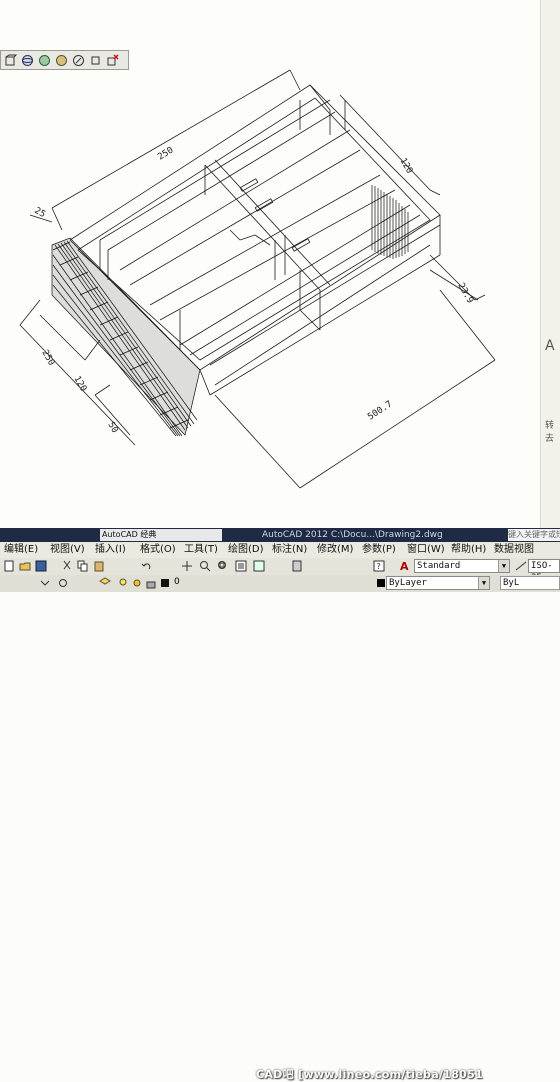 The width and height of the screenshot is (560, 1082). I want to click on paste-icon, so click(99, 566).